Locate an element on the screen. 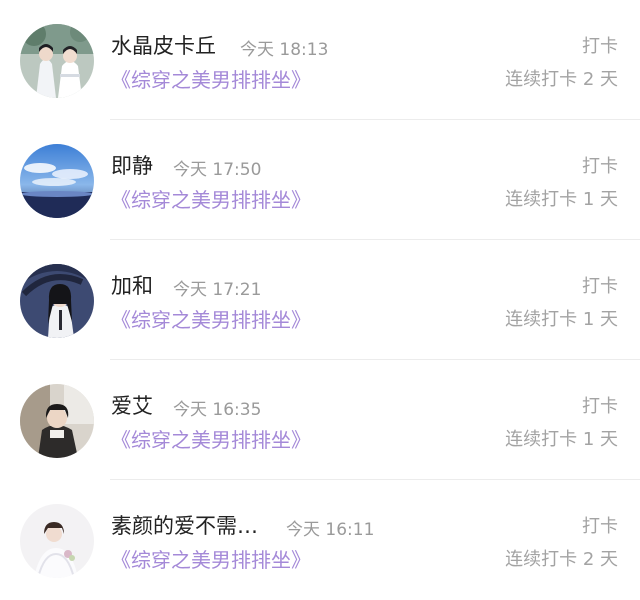 This screenshot has width=640, height=600. checkin-time: 今天 16:35 is located at coordinates (217, 410).